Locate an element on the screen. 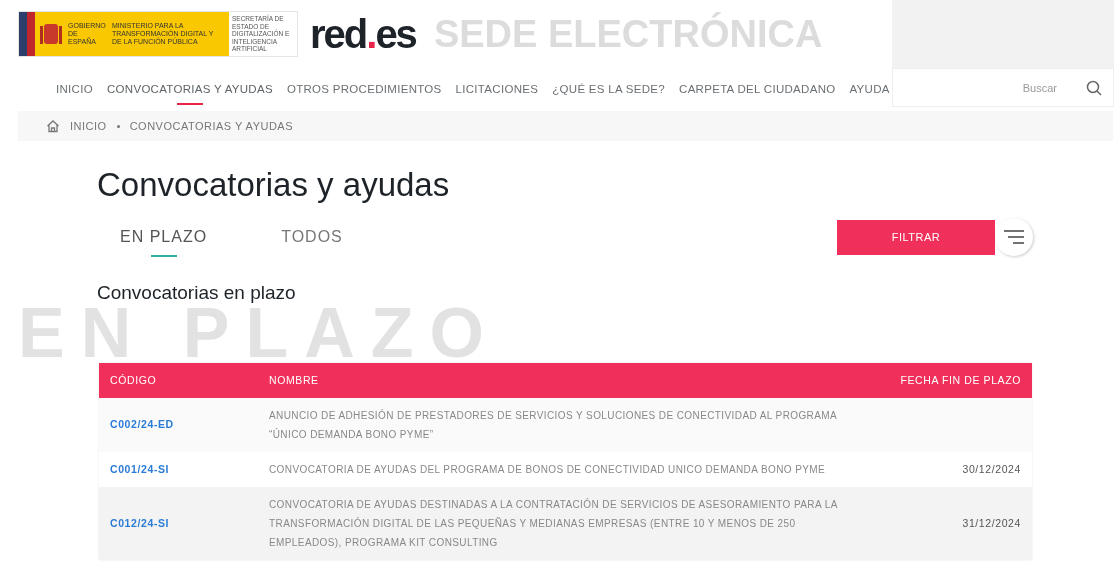 The height and width of the screenshot is (574, 1120). code-link: C002/24-ED is located at coordinates (178, 425).